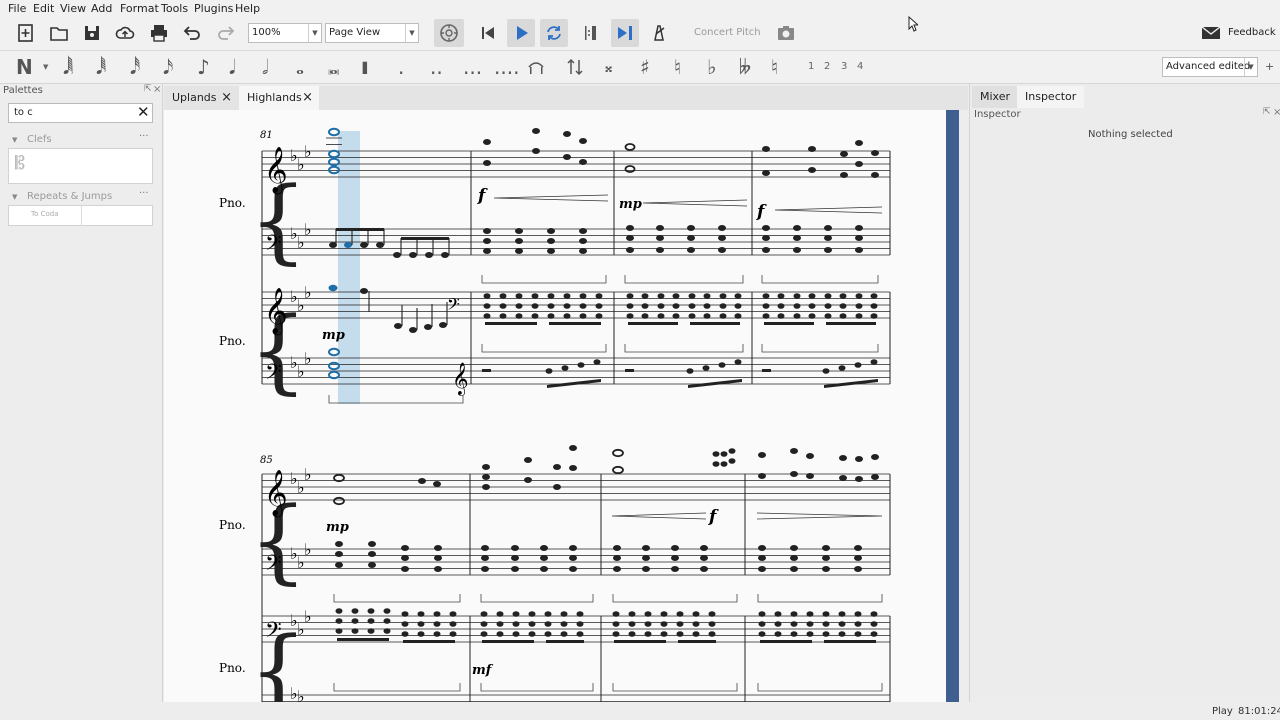 Image resolution: width=1280 pixels, height=720 pixels. Describe the element at coordinates (45, 214) in the screenshot. I see `to-coda-item: To Coda` at that location.